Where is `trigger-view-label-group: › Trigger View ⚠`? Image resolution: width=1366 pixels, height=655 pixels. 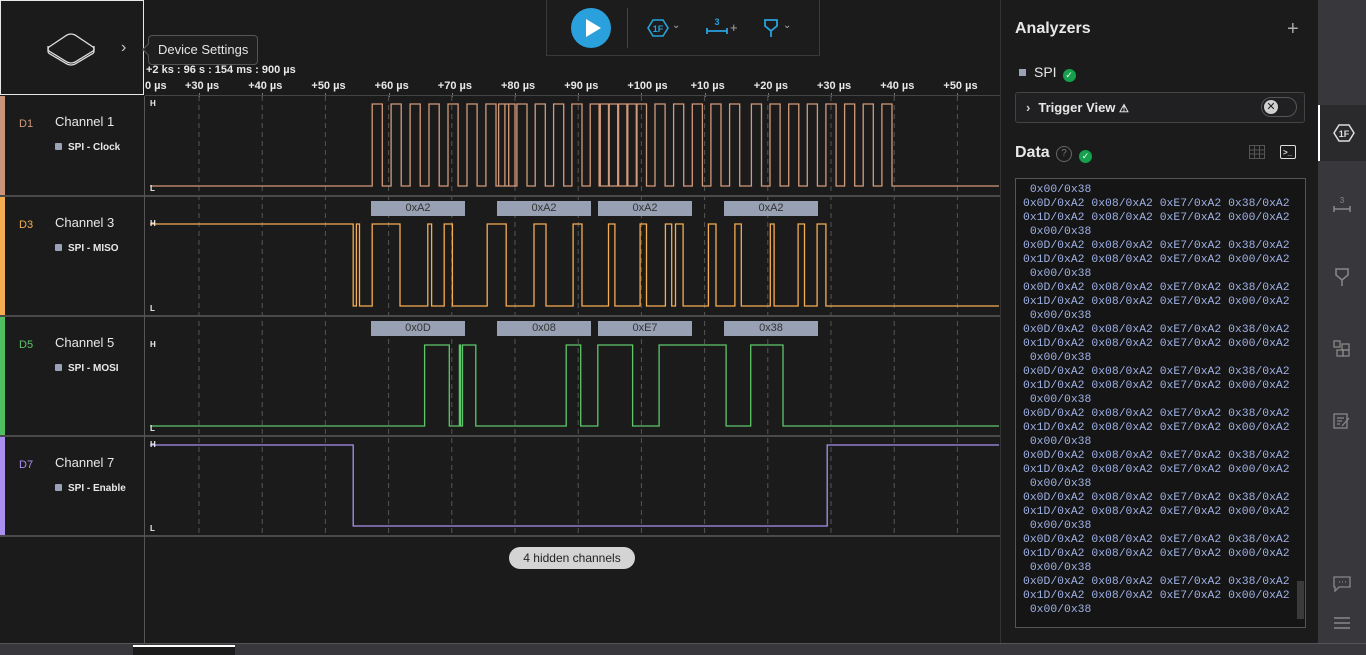 trigger-view-label-group: › Trigger View ⚠ is located at coordinates (1077, 107).